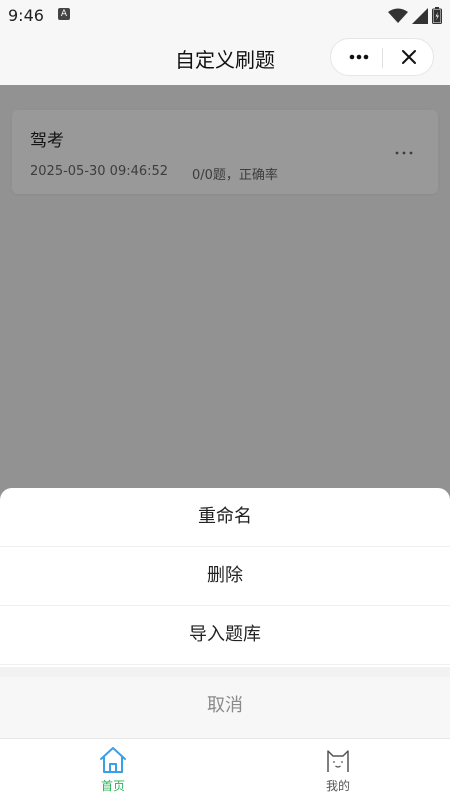 The width and height of the screenshot is (450, 800). I want to click on wifi-icon, so click(398, 15).